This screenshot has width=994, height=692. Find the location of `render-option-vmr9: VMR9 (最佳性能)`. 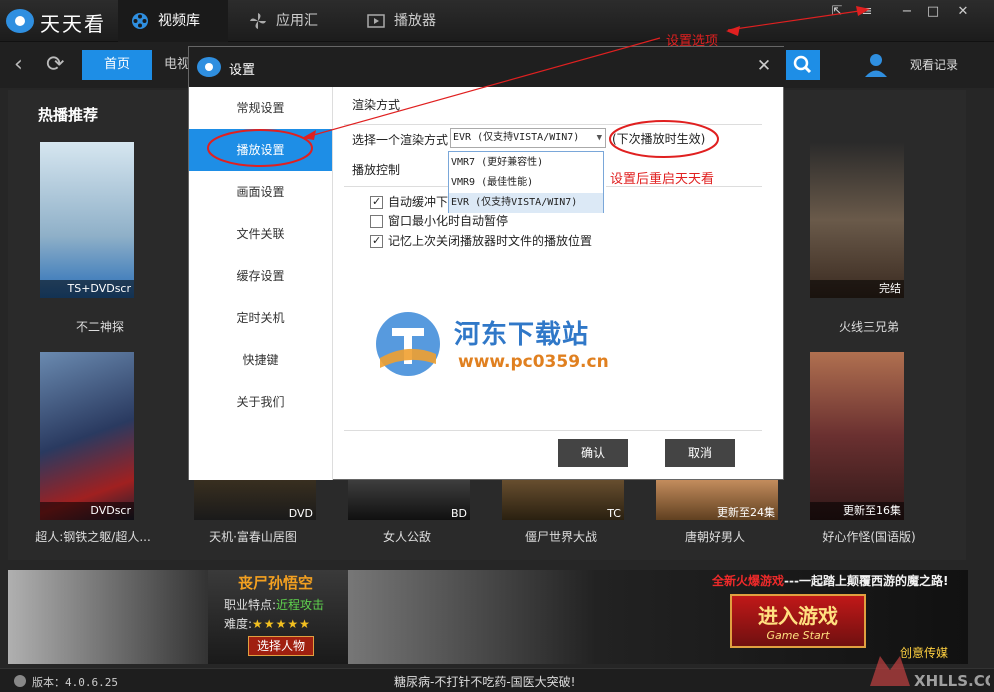

render-option-vmr9: VMR9 (最佳性能) is located at coordinates (526, 183).